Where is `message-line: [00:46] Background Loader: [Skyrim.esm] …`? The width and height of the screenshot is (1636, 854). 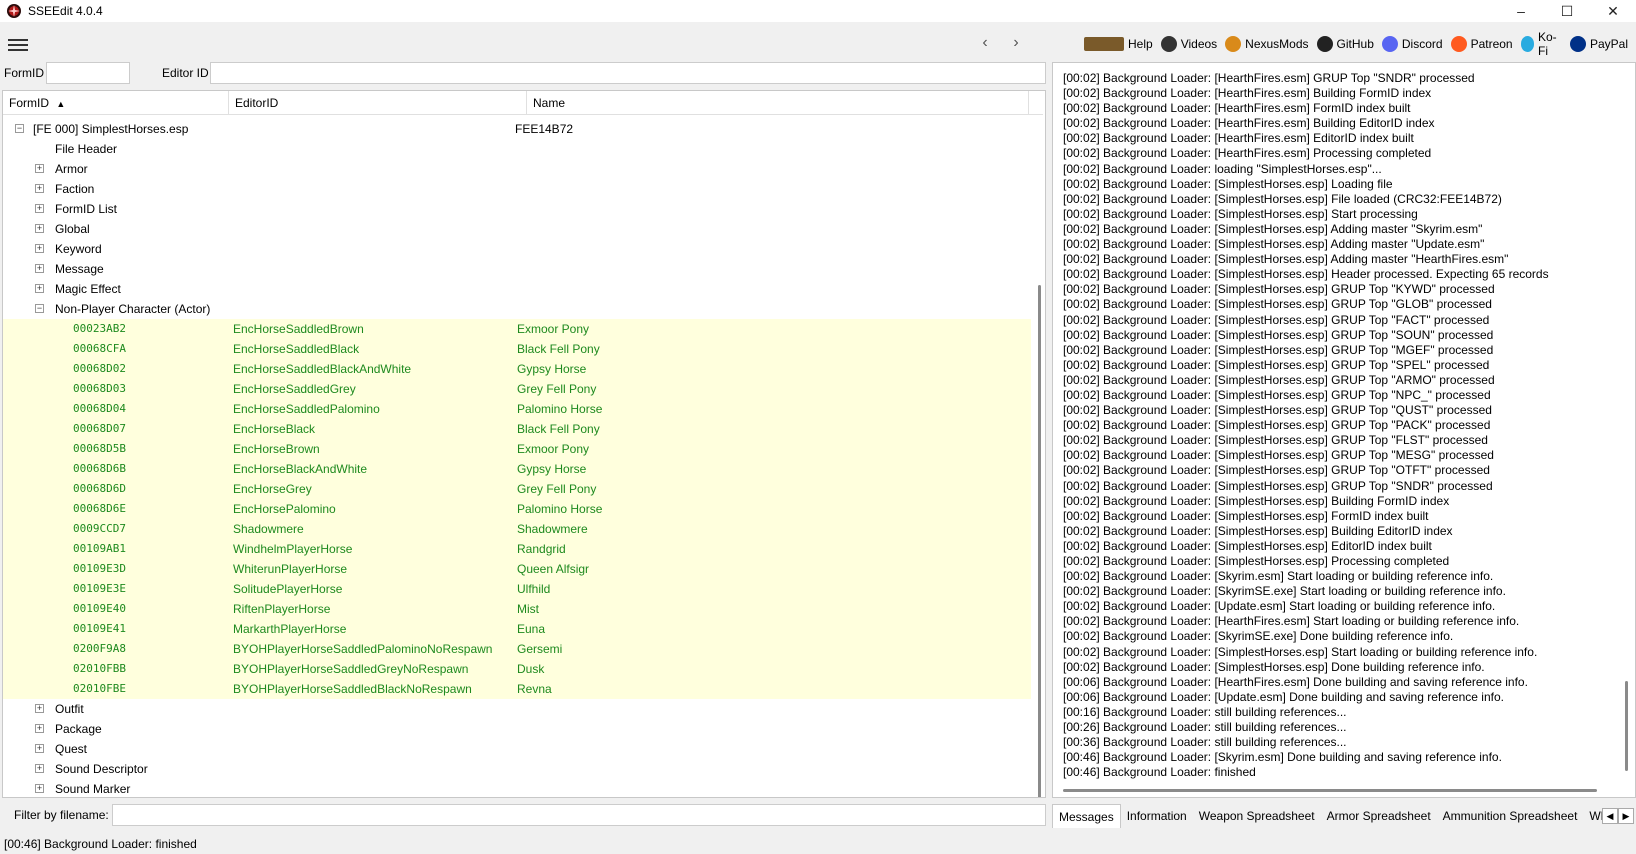 message-line: [00:46] Background Loader: [Skyrim.esm] … is located at coordinates (1282, 757).